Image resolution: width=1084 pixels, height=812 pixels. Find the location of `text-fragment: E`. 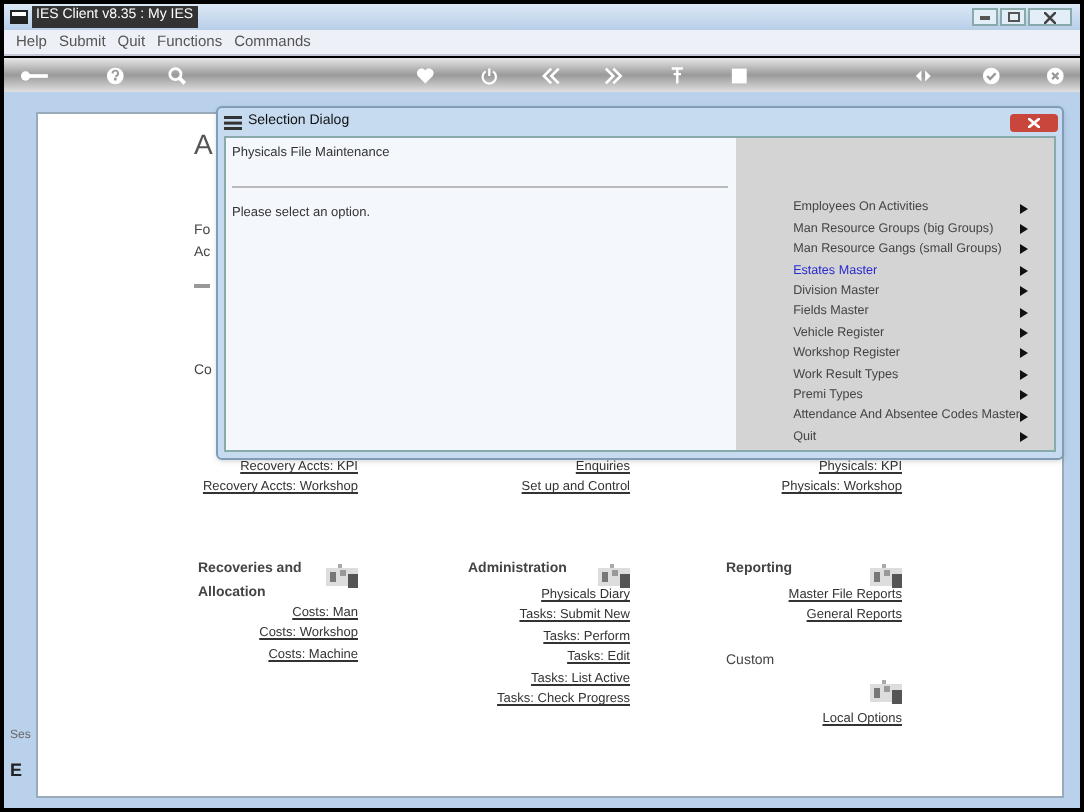

text-fragment: E is located at coordinates (17, 770).